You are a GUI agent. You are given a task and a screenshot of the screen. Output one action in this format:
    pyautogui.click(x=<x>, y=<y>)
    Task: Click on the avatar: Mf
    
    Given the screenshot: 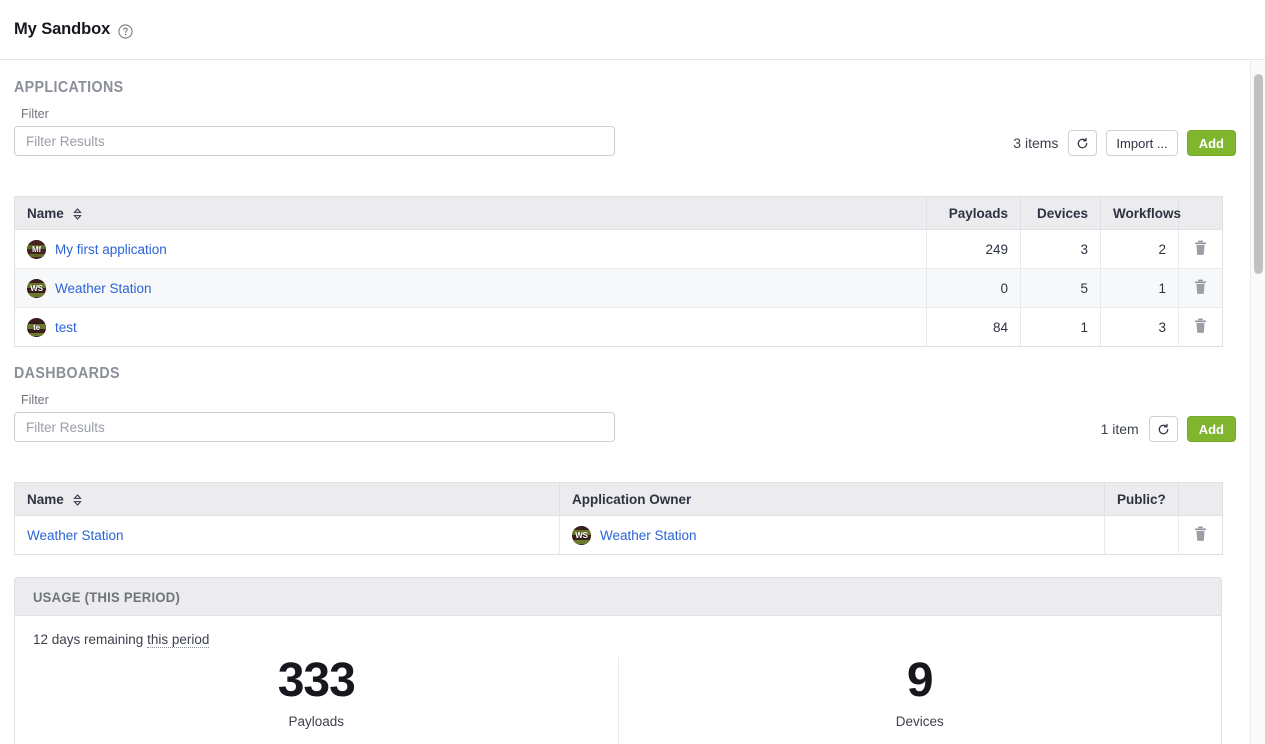 What is the action you would take?
    pyautogui.click(x=36, y=249)
    